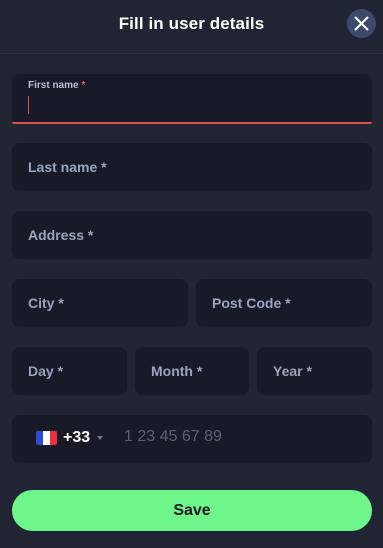 The width and height of the screenshot is (383, 548). Describe the element at coordinates (192, 510) in the screenshot. I see `save-button: Save` at that location.